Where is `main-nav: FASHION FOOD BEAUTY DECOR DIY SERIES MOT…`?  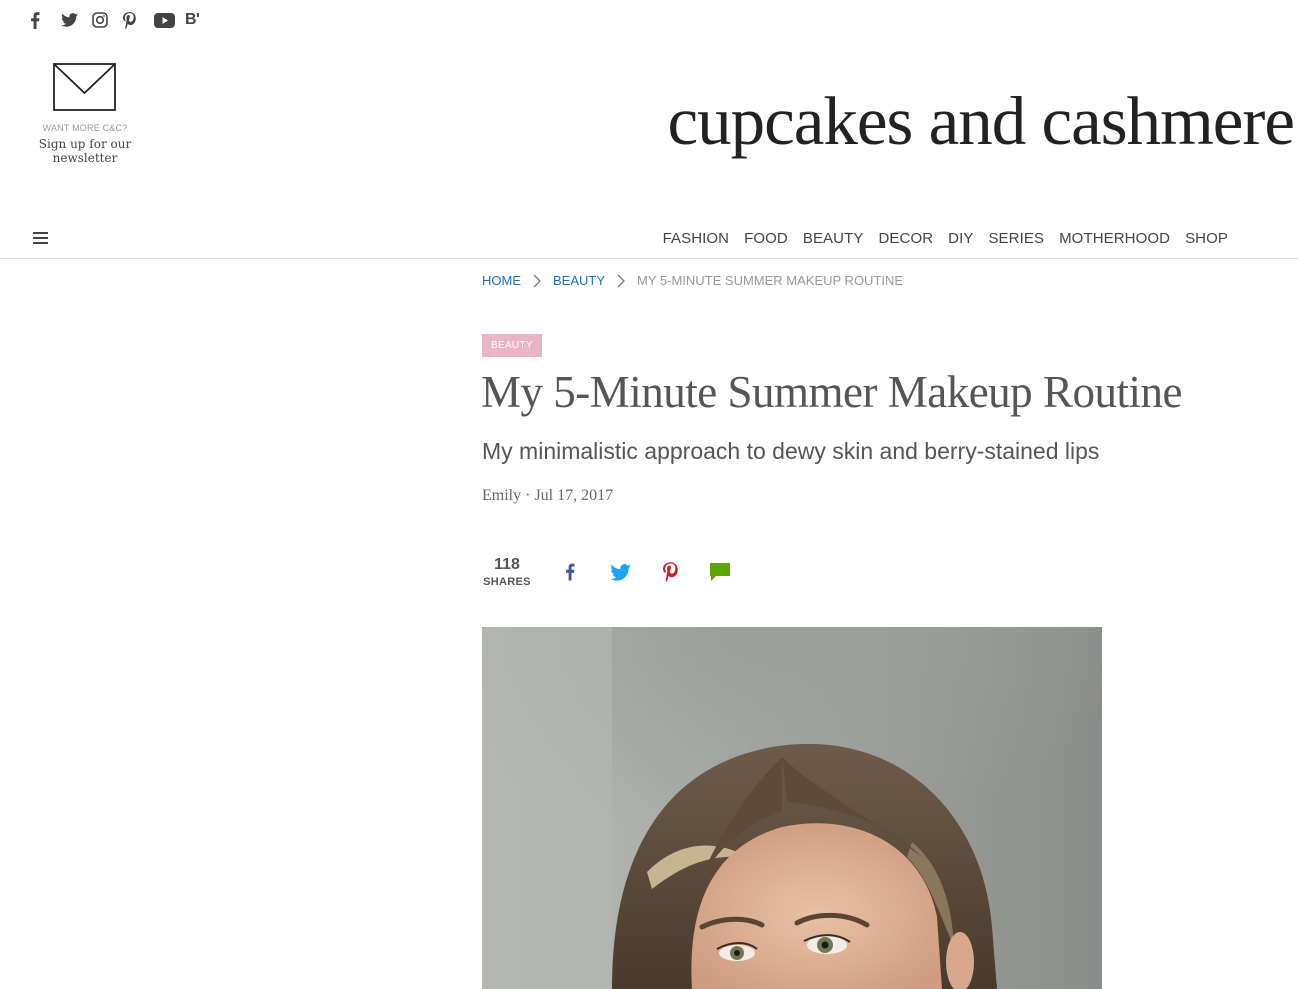
main-nav: FASHION FOOD BEAUTY DECOR DIY SERIES MOT… is located at coordinates (945, 238).